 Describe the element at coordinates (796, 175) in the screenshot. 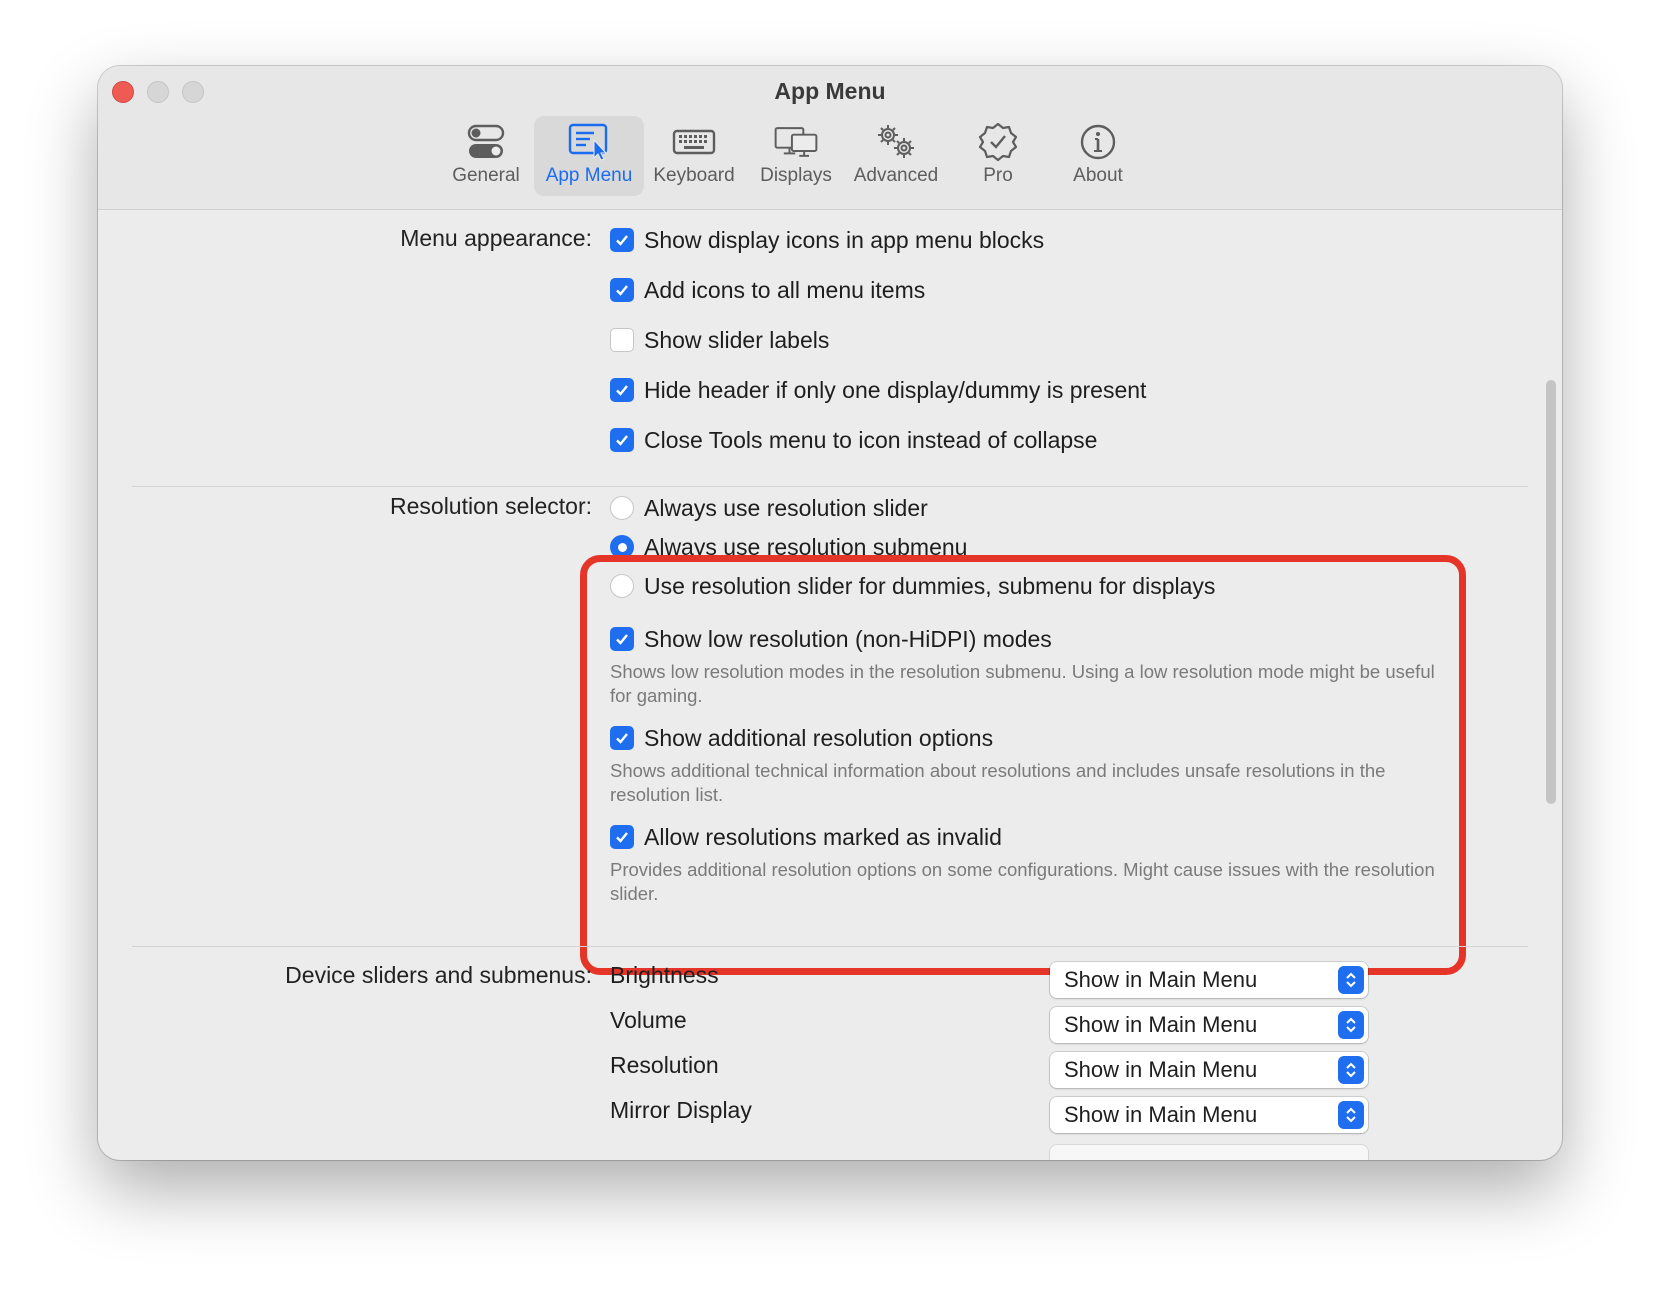

I see `tab-label: Displays` at that location.